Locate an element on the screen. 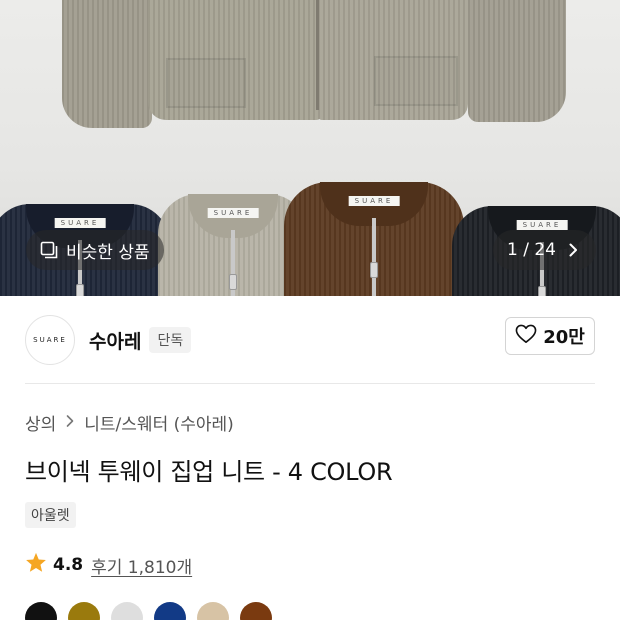  review-count-link: 후기 1,810개 is located at coordinates (141, 565).